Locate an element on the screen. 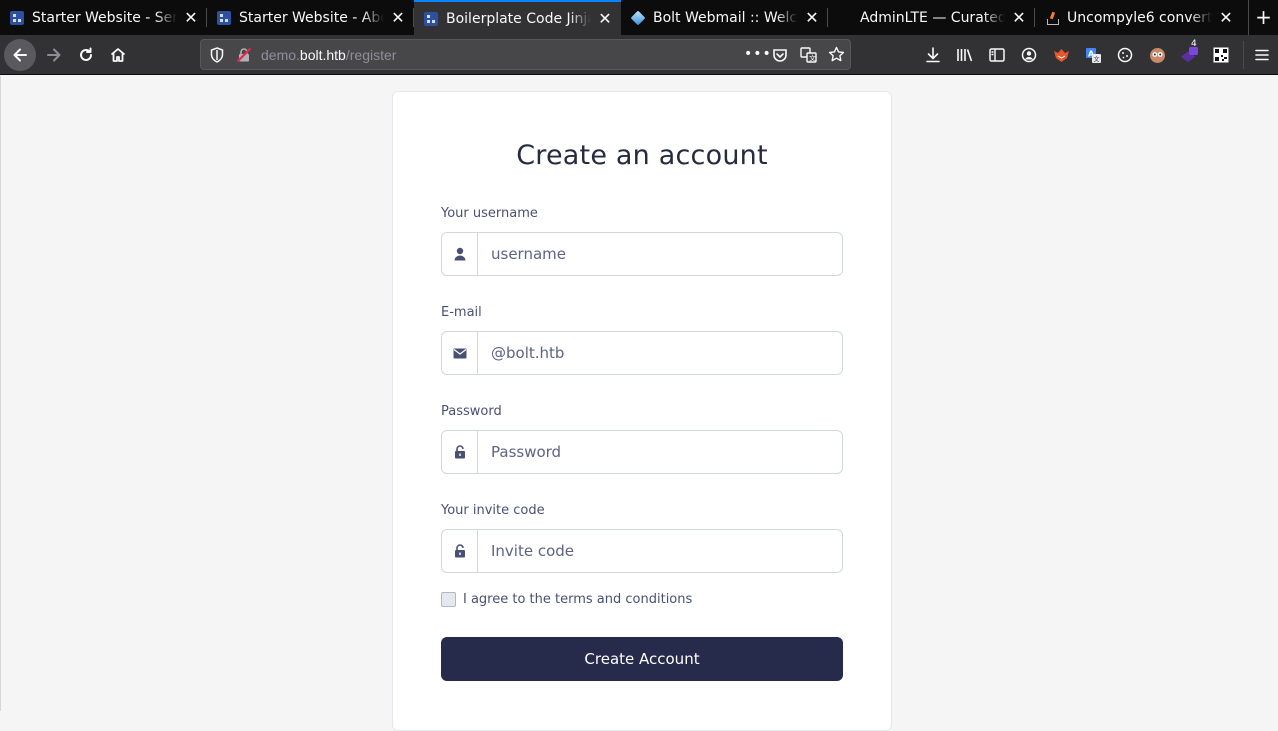 Image resolution: width=1278 pixels, height=731 pixels. terms-checkbox is located at coordinates (448, 599).